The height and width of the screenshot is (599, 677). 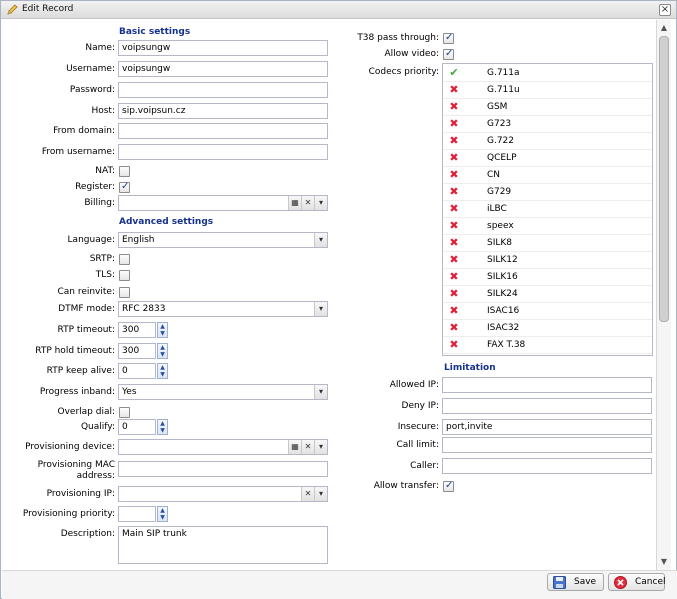 I want to click on codec-row: ✖ SILK8, so click(x=547, y=243).